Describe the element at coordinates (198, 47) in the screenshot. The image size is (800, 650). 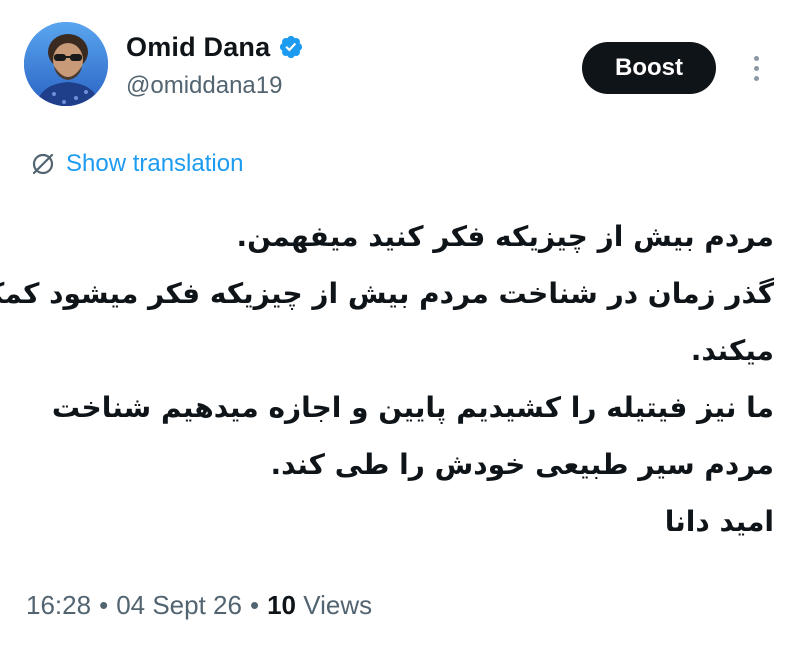
I see `display-name: Omid Dana` at that location.